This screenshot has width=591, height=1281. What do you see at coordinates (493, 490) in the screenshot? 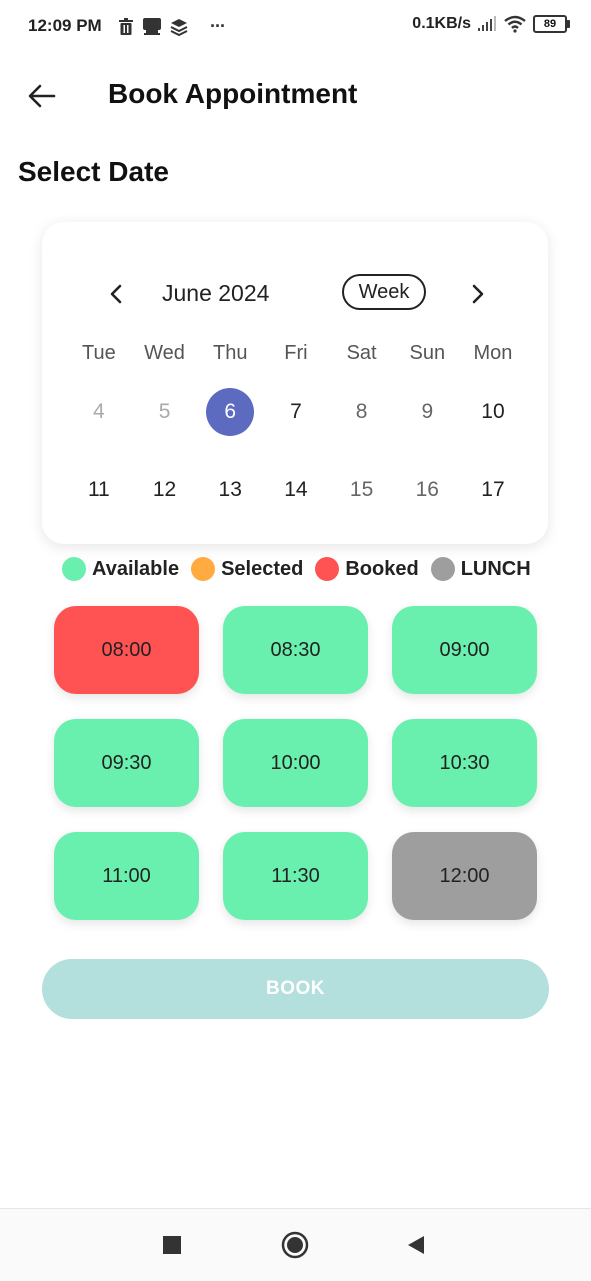
I see `calendar-day: 17` at bounding box center [493, 490].